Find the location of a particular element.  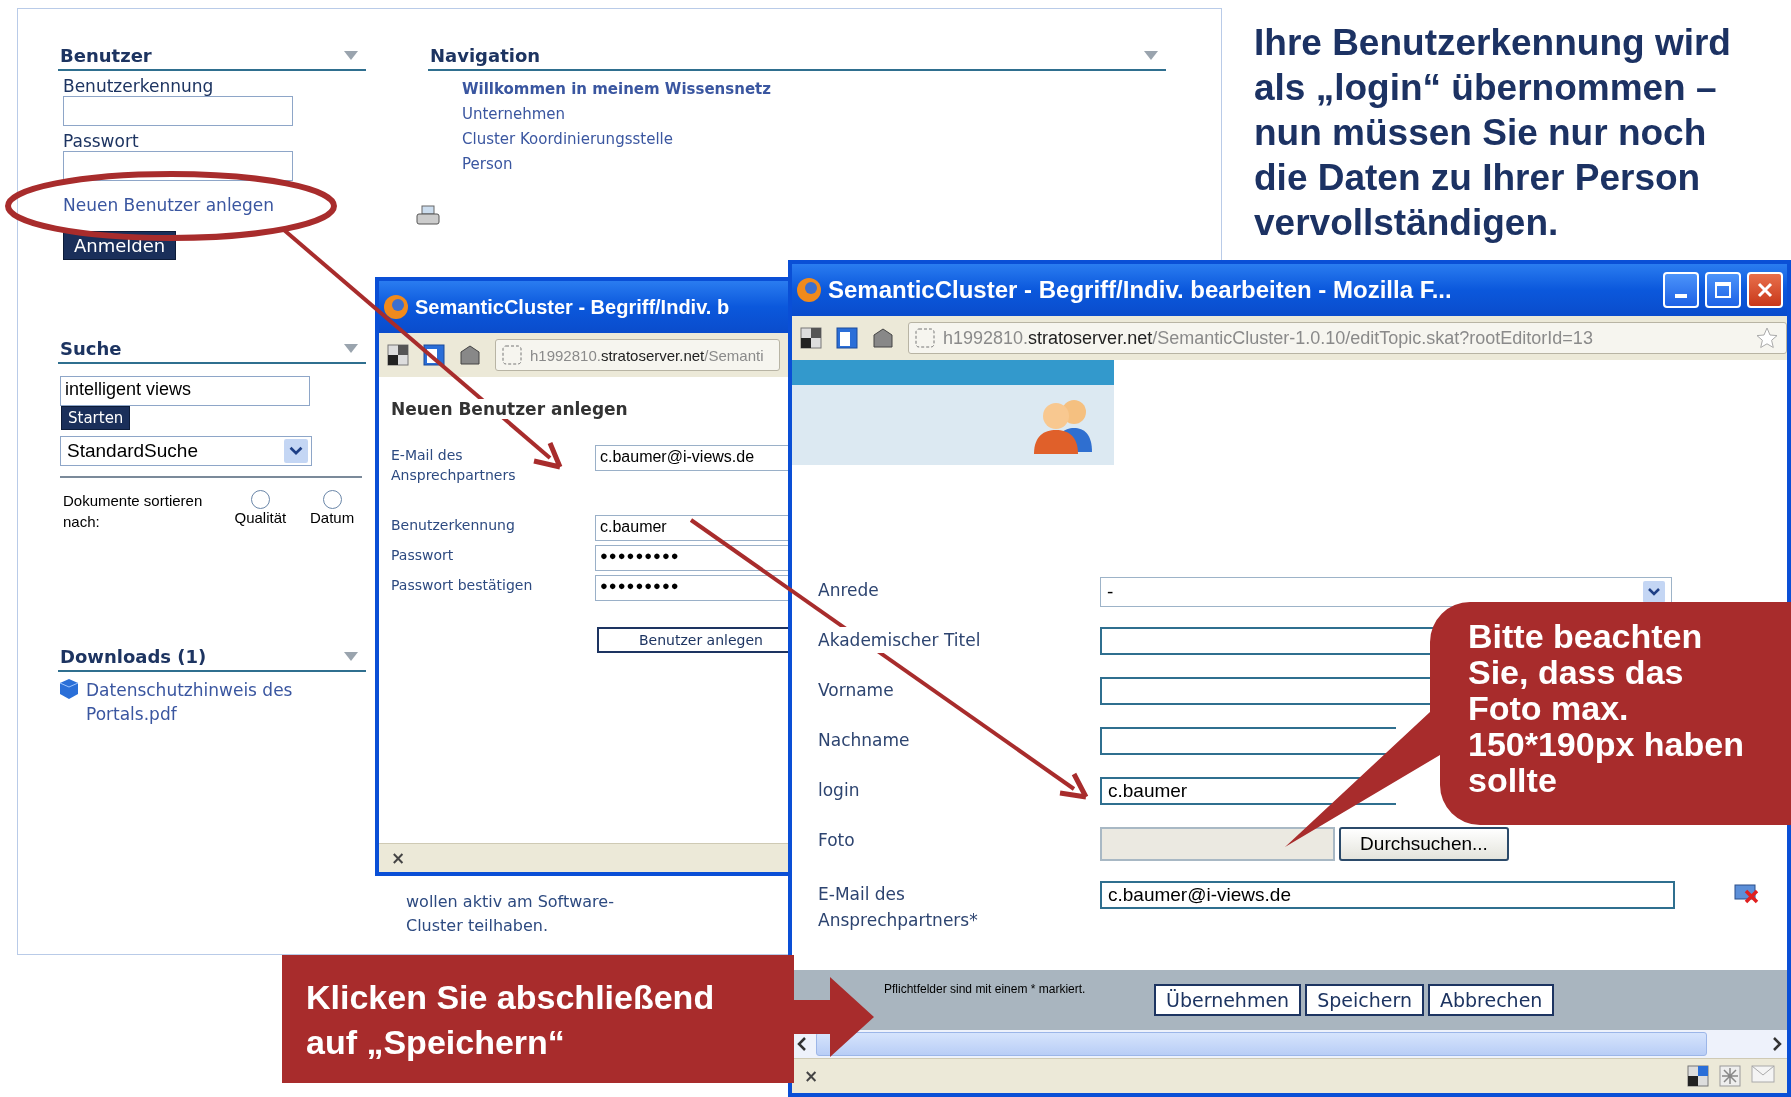

minimize-button is located at coordinates (1681, 290).